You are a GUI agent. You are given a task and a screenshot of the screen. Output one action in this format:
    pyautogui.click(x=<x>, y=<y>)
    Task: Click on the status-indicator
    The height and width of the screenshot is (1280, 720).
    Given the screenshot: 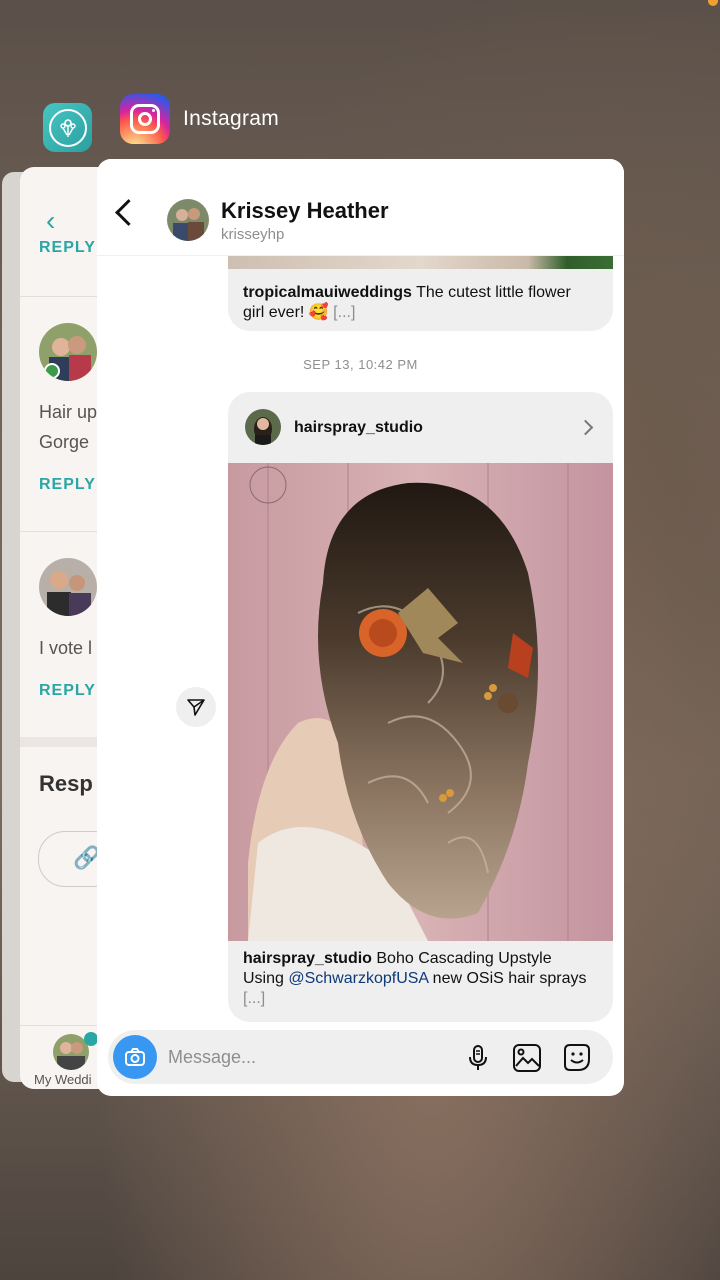 What is the action you would take?
    pyautogui.click(x=713, y=3)
    